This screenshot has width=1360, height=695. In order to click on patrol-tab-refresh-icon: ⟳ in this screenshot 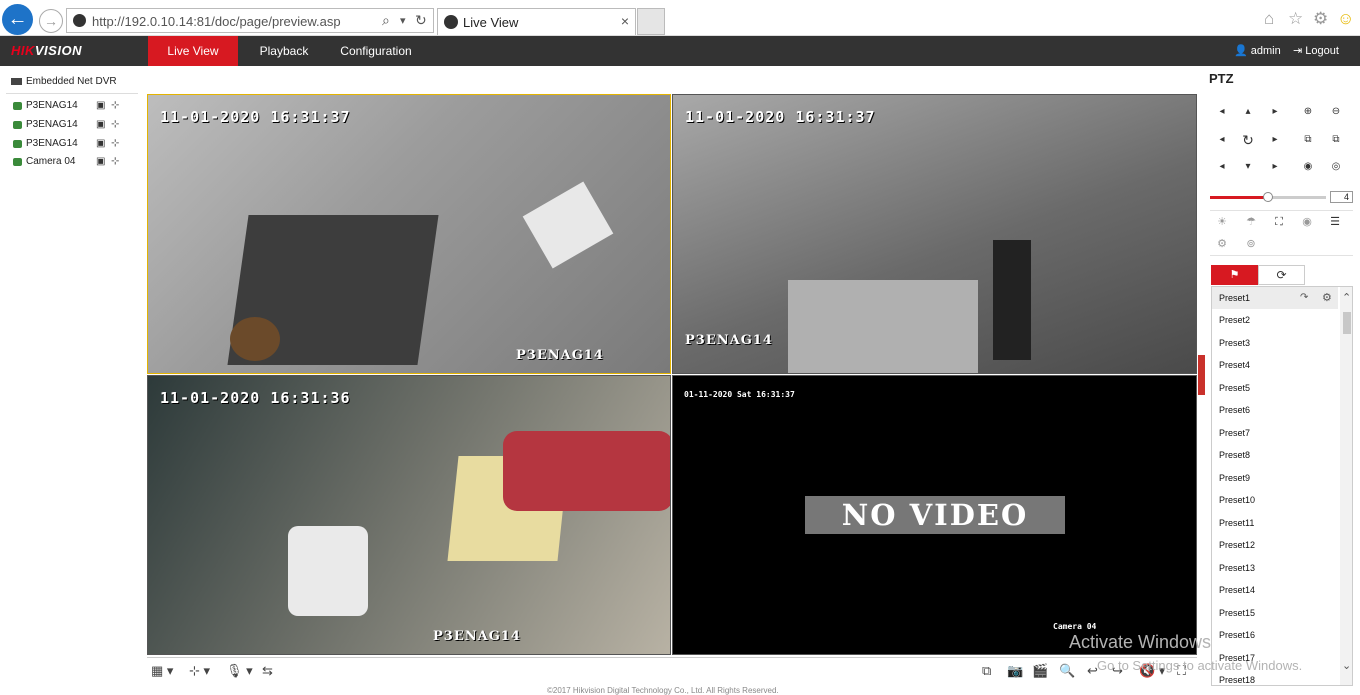, I will do `click(1281, 275)`.